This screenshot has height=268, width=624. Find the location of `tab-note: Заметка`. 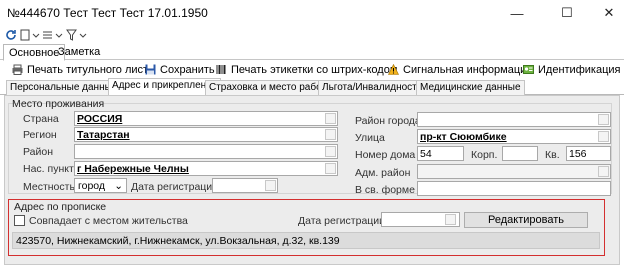

tab-note: Заметка is located at coordinates (79, 52).